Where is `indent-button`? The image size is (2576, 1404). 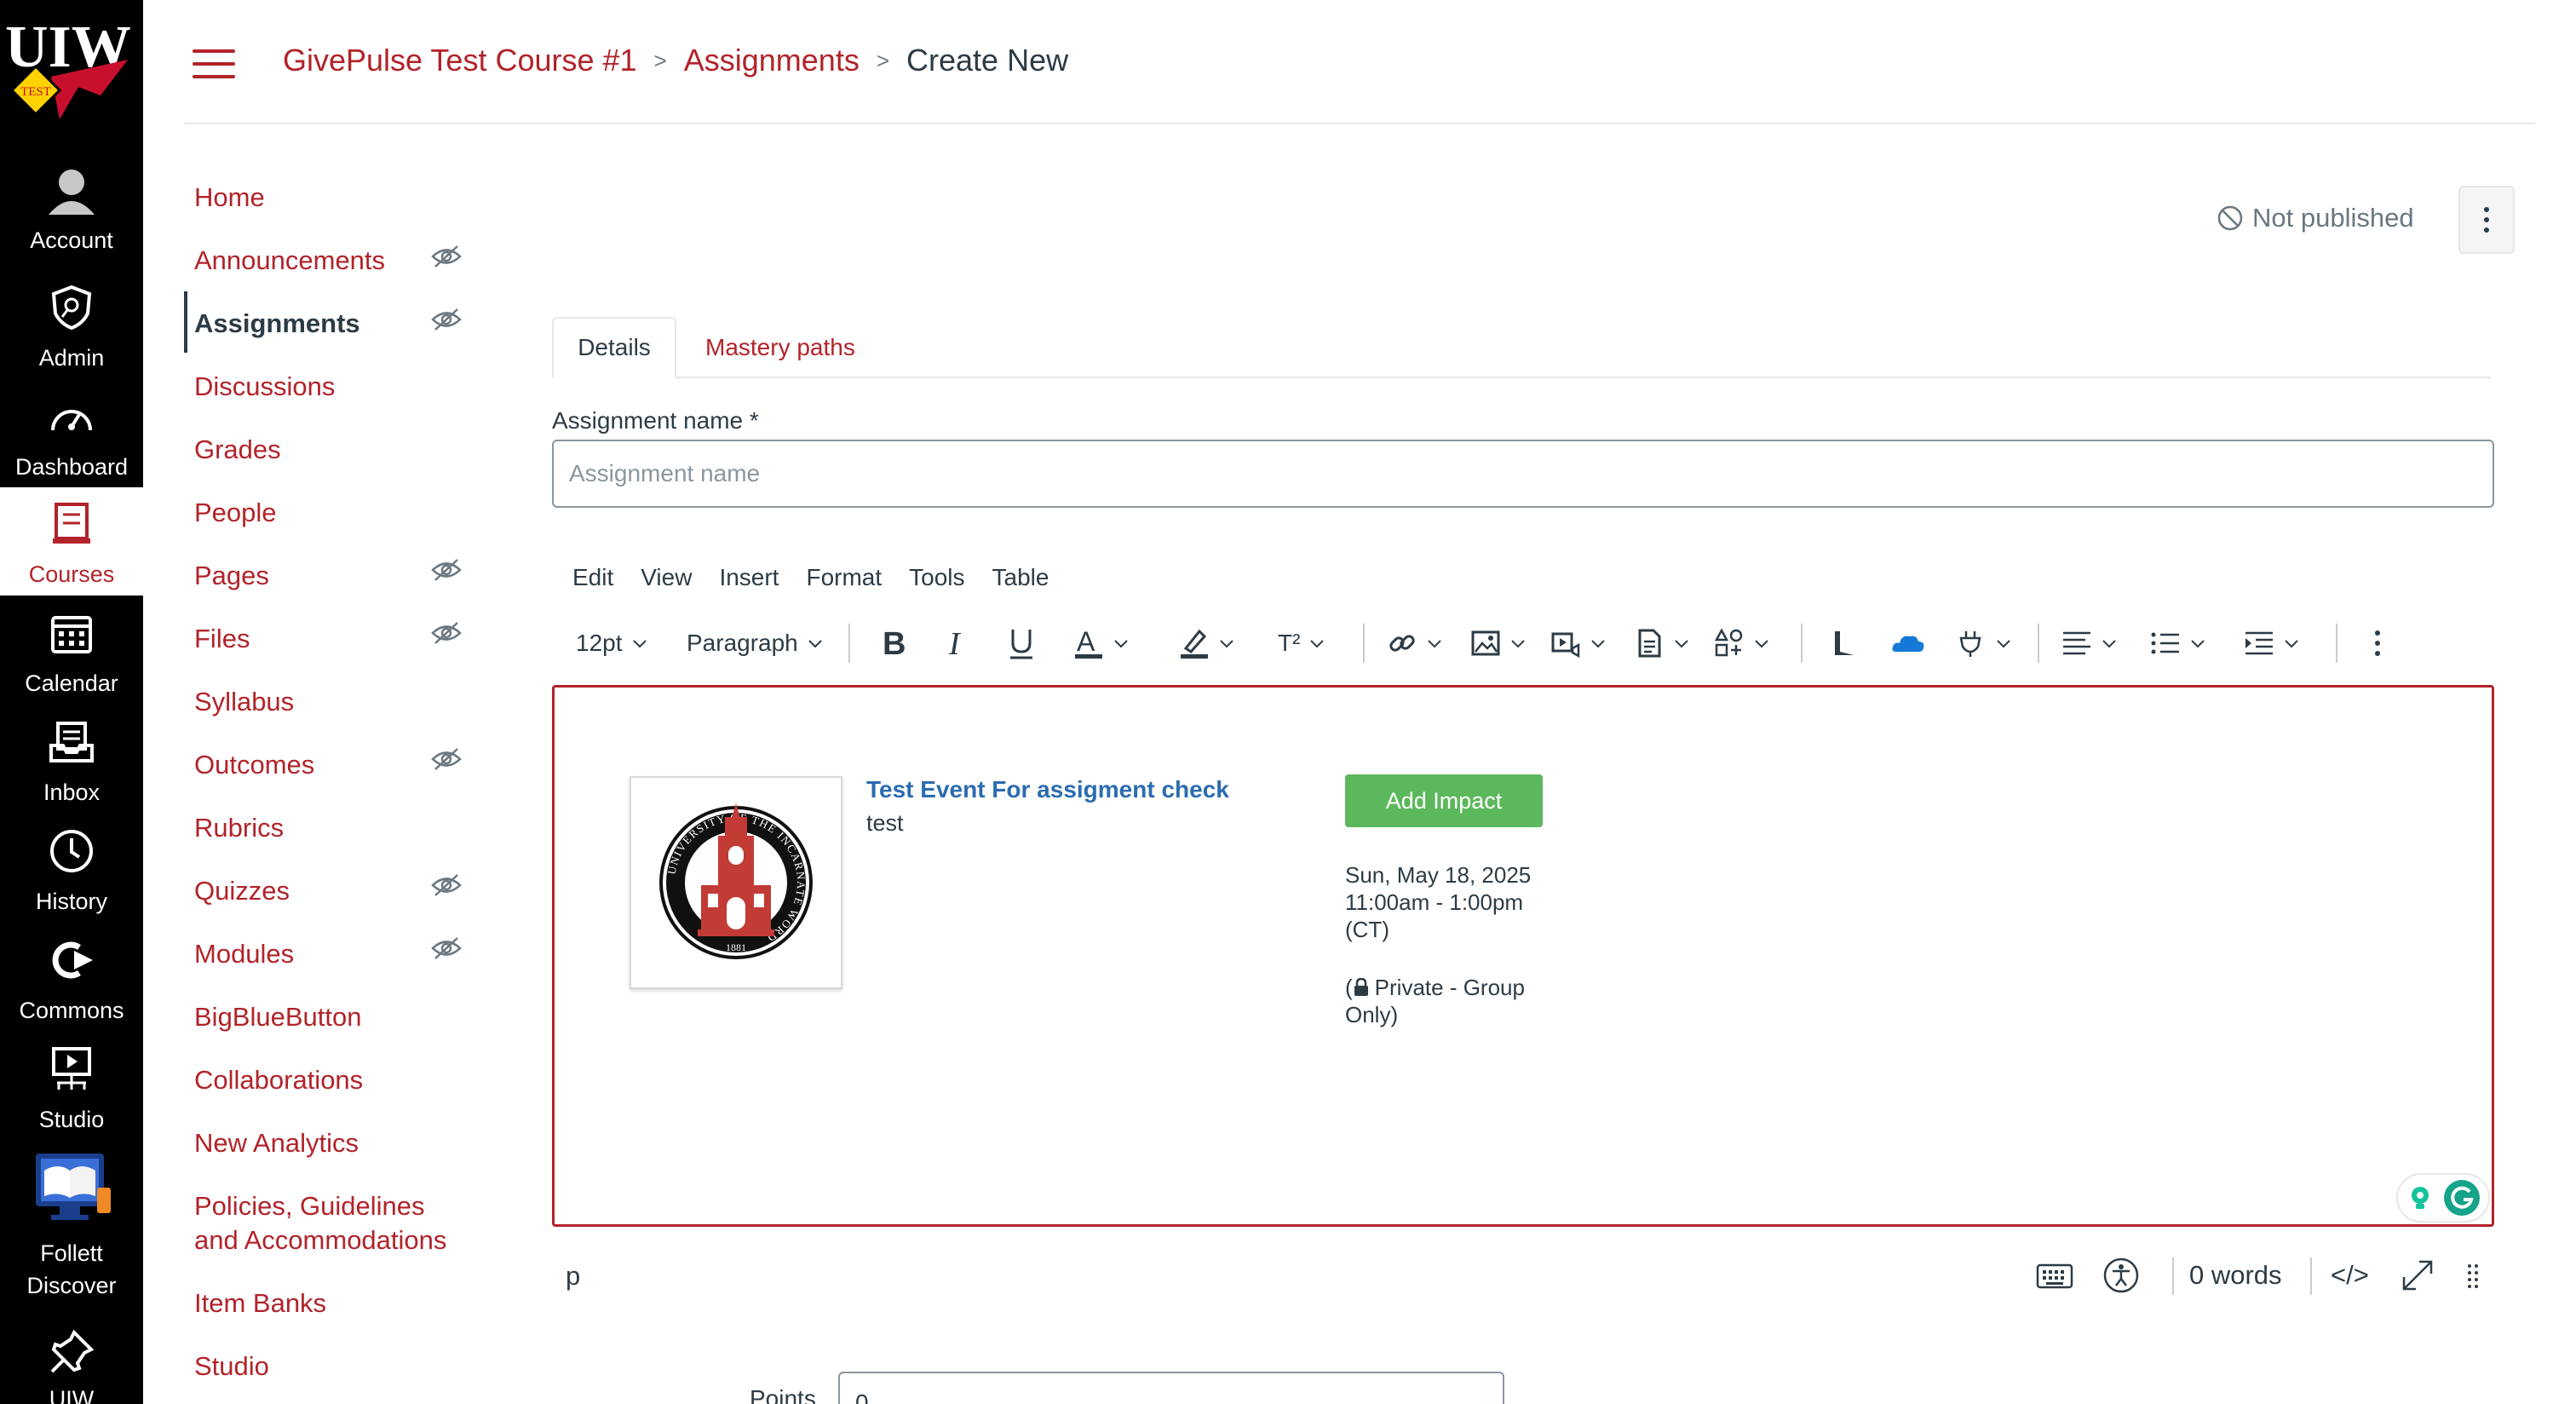
indent-button is located at coordinates (2272, 643).